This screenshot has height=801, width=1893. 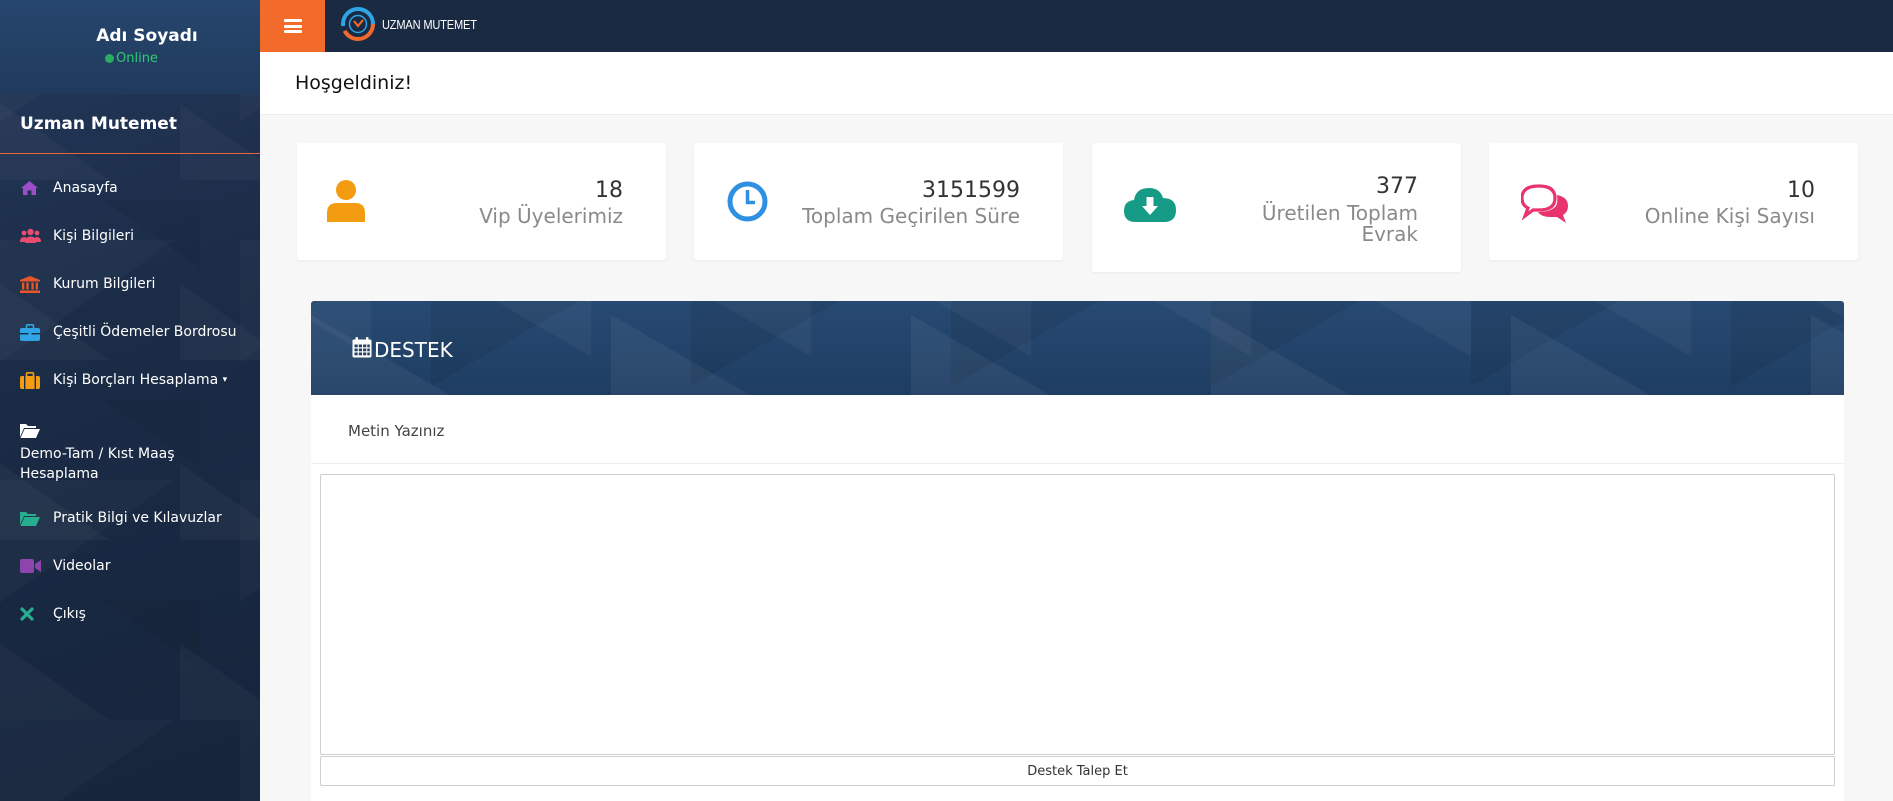 What do you see at coordinates (911, 216) in the screenshot?
I see `stat-label: Toplam Geçirilen Süre` at bounding box center [911, 216].